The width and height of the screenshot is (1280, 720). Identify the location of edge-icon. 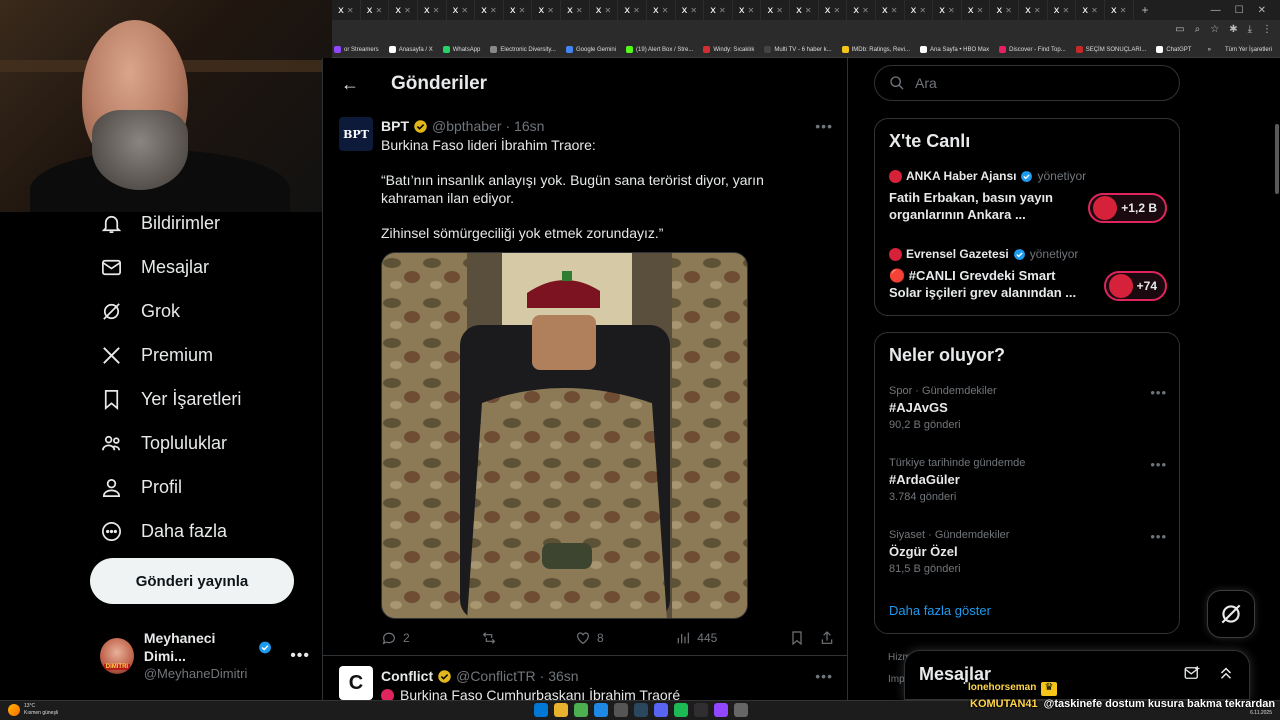
(601, 710).